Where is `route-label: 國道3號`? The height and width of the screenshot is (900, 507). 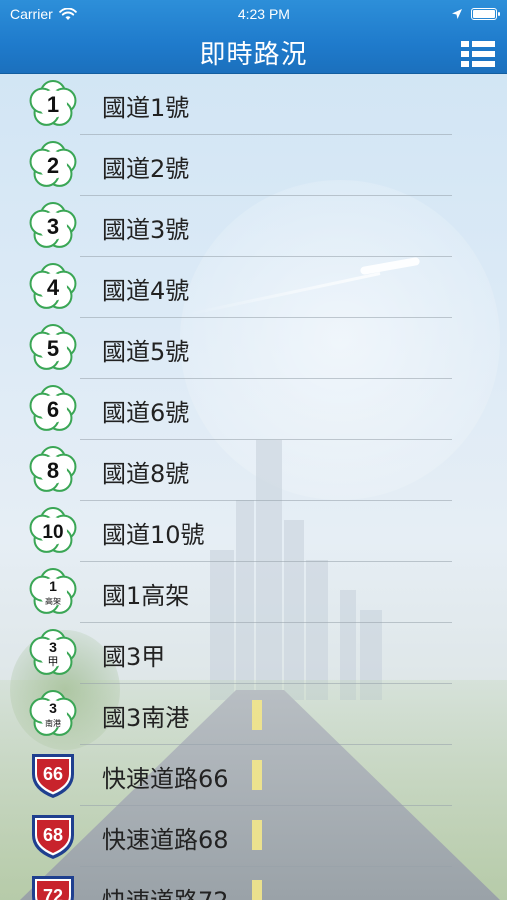
route-label: 國道3號 is located at coordinates (146, 230).